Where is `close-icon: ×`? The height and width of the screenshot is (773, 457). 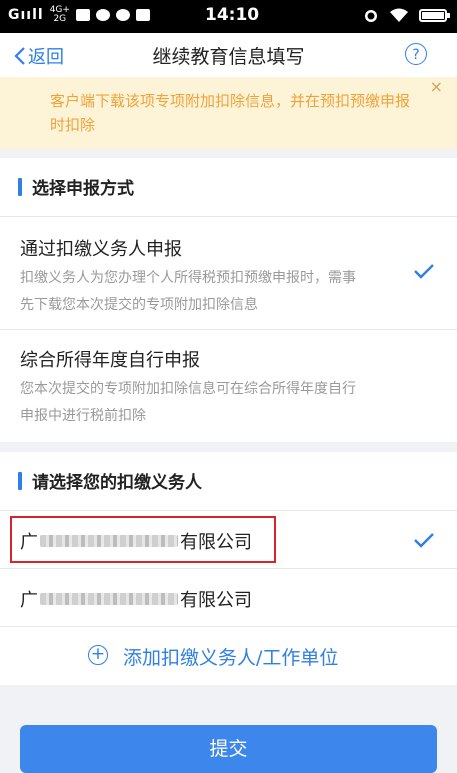
close-icon: × is located at coordinates (436, 87).